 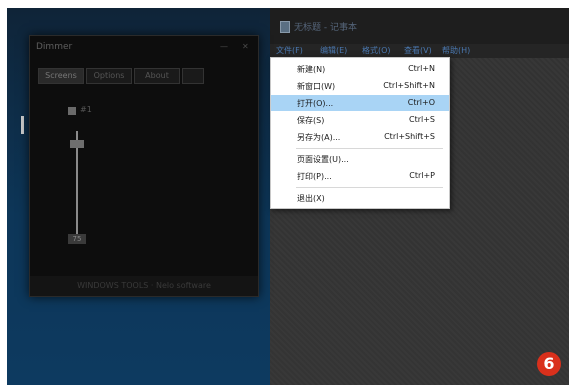 I want to click on menu-item-open: 打开(O)... Ctrl+O, so click(x=360, y=103).